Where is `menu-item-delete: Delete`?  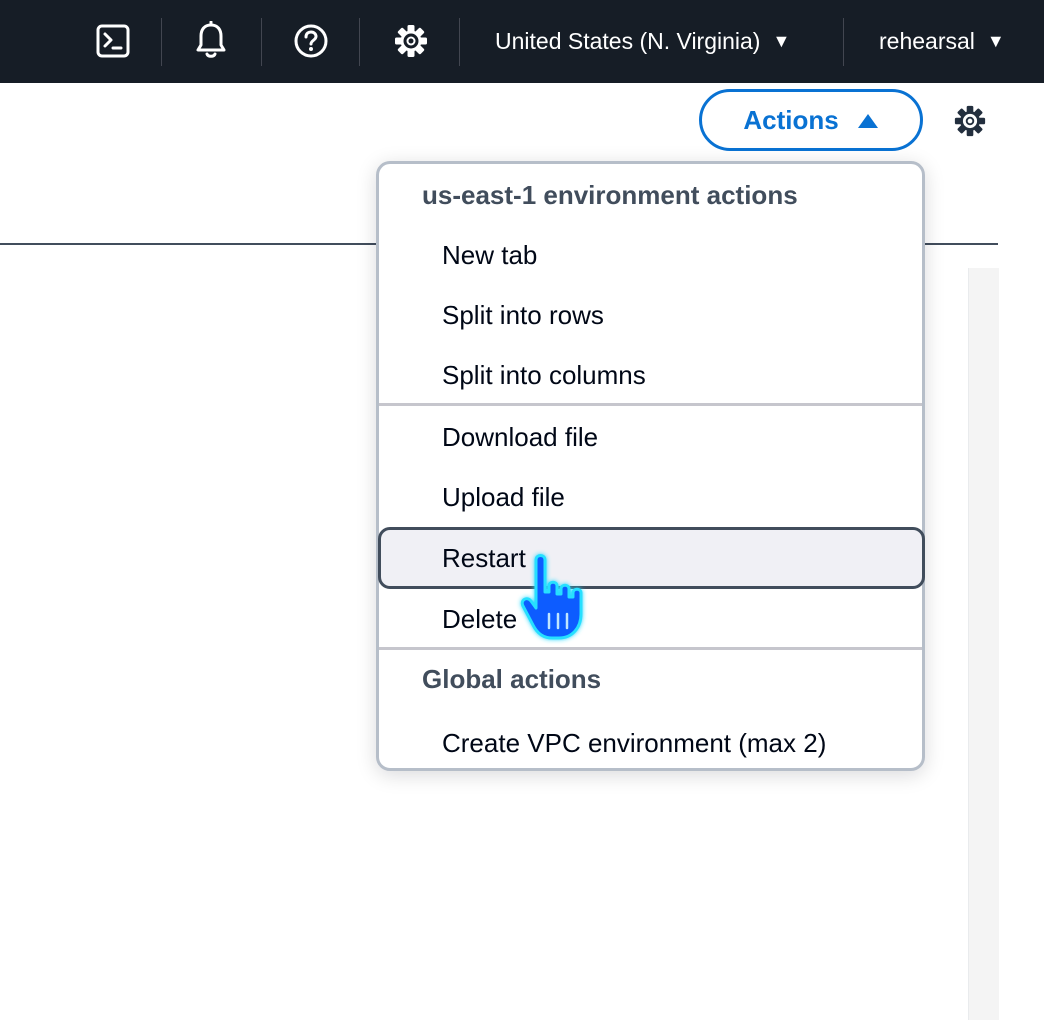 menu-item-delete: Delete is located at coordinates (650, 619).